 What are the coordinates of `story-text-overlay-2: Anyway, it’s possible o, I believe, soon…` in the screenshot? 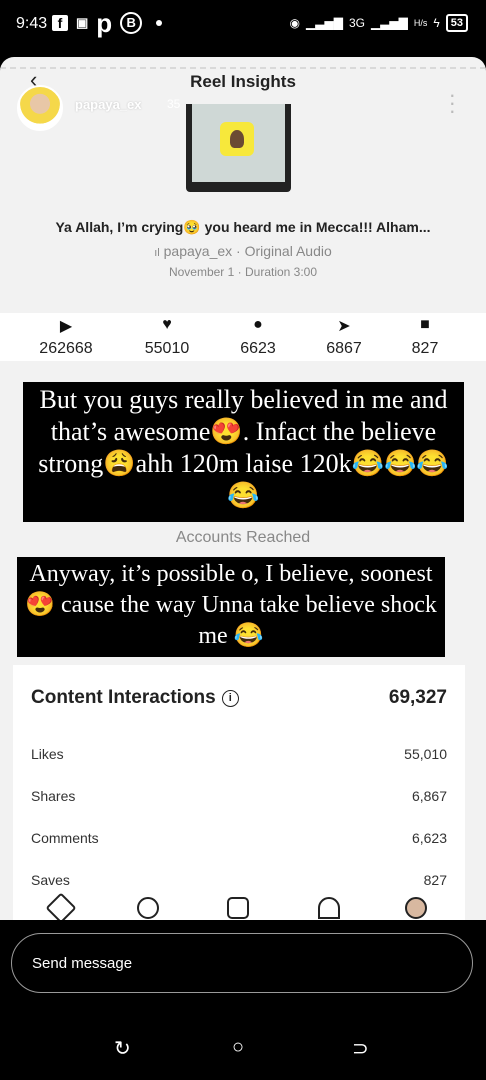 It's located at (231, 607).